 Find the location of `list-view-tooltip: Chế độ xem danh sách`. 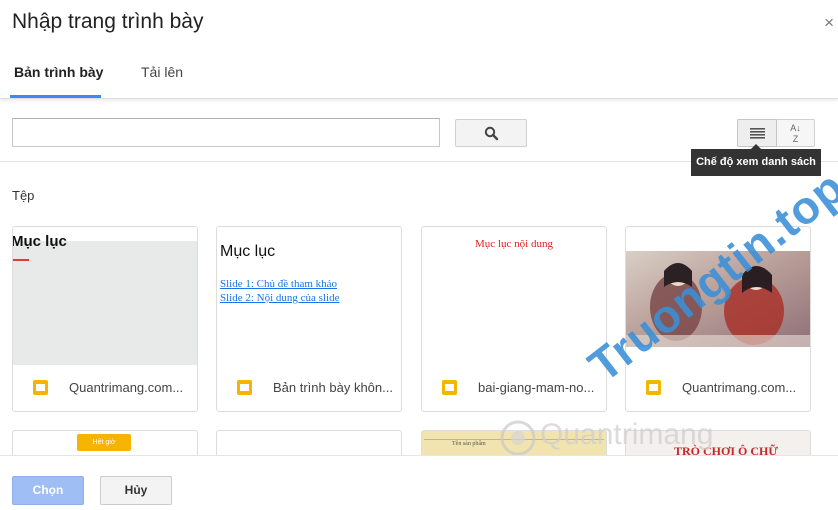

list-view-tooltip: Chế độ xem danh sách is located at coordinates (756, 160).